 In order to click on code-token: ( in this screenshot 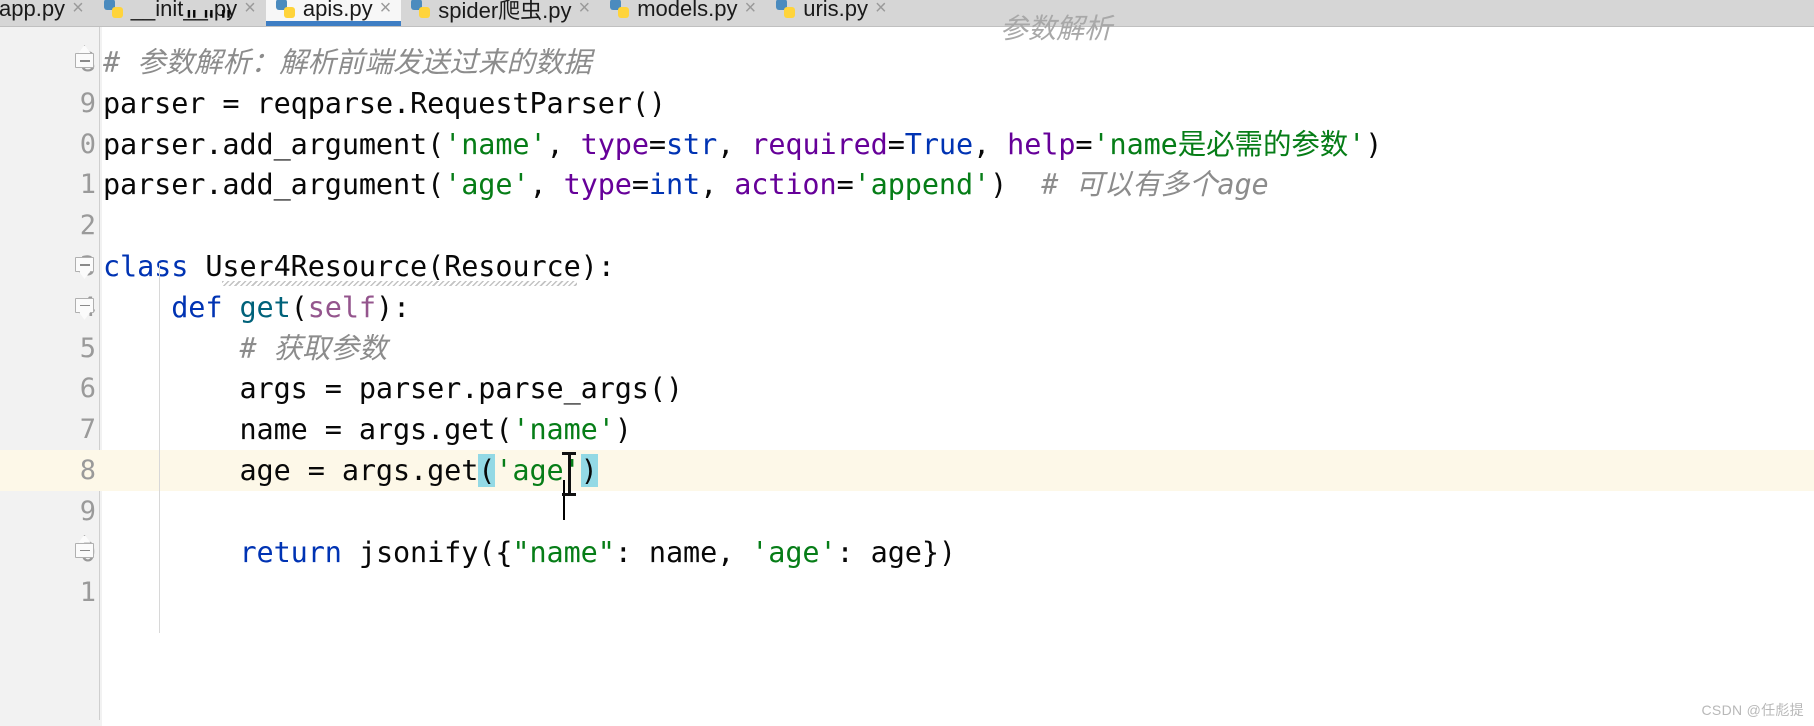, I will do `click(436, 266)`.